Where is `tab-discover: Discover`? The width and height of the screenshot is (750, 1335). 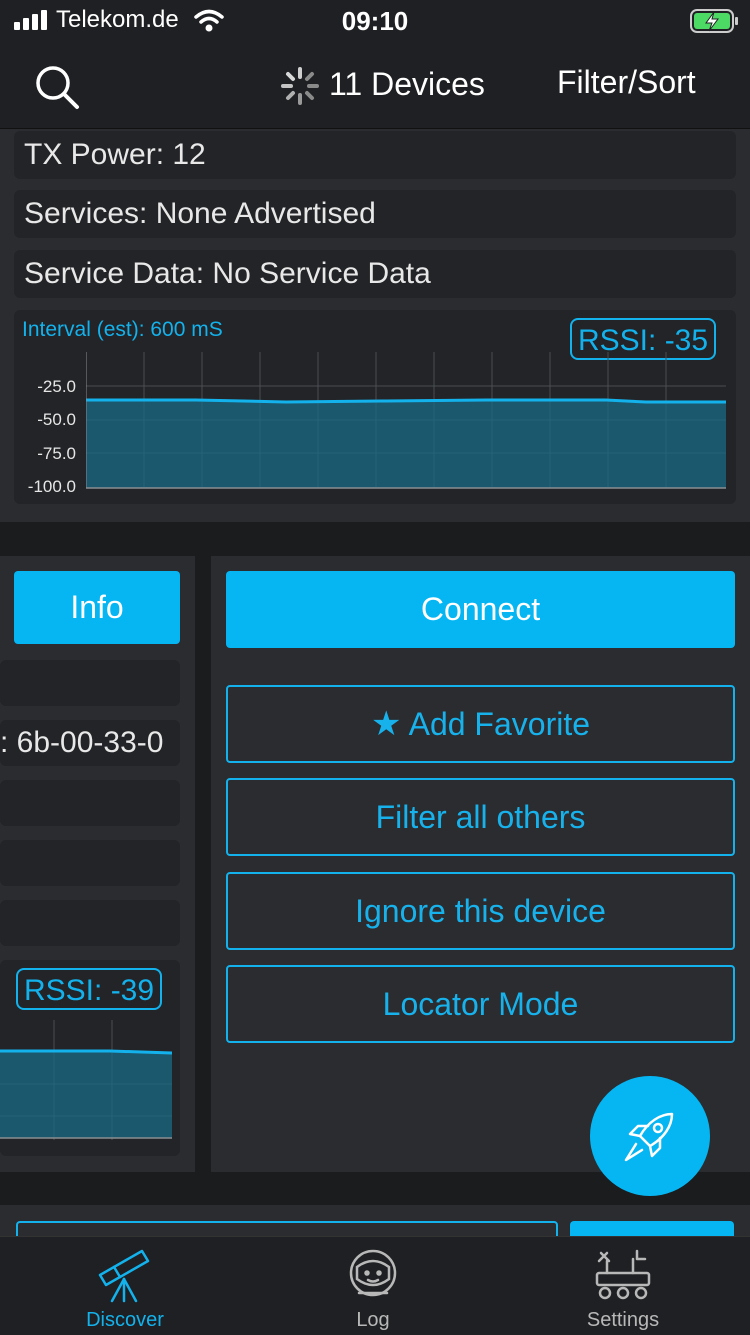 tab-discover: Discover is located at coordinates (125, 1286).